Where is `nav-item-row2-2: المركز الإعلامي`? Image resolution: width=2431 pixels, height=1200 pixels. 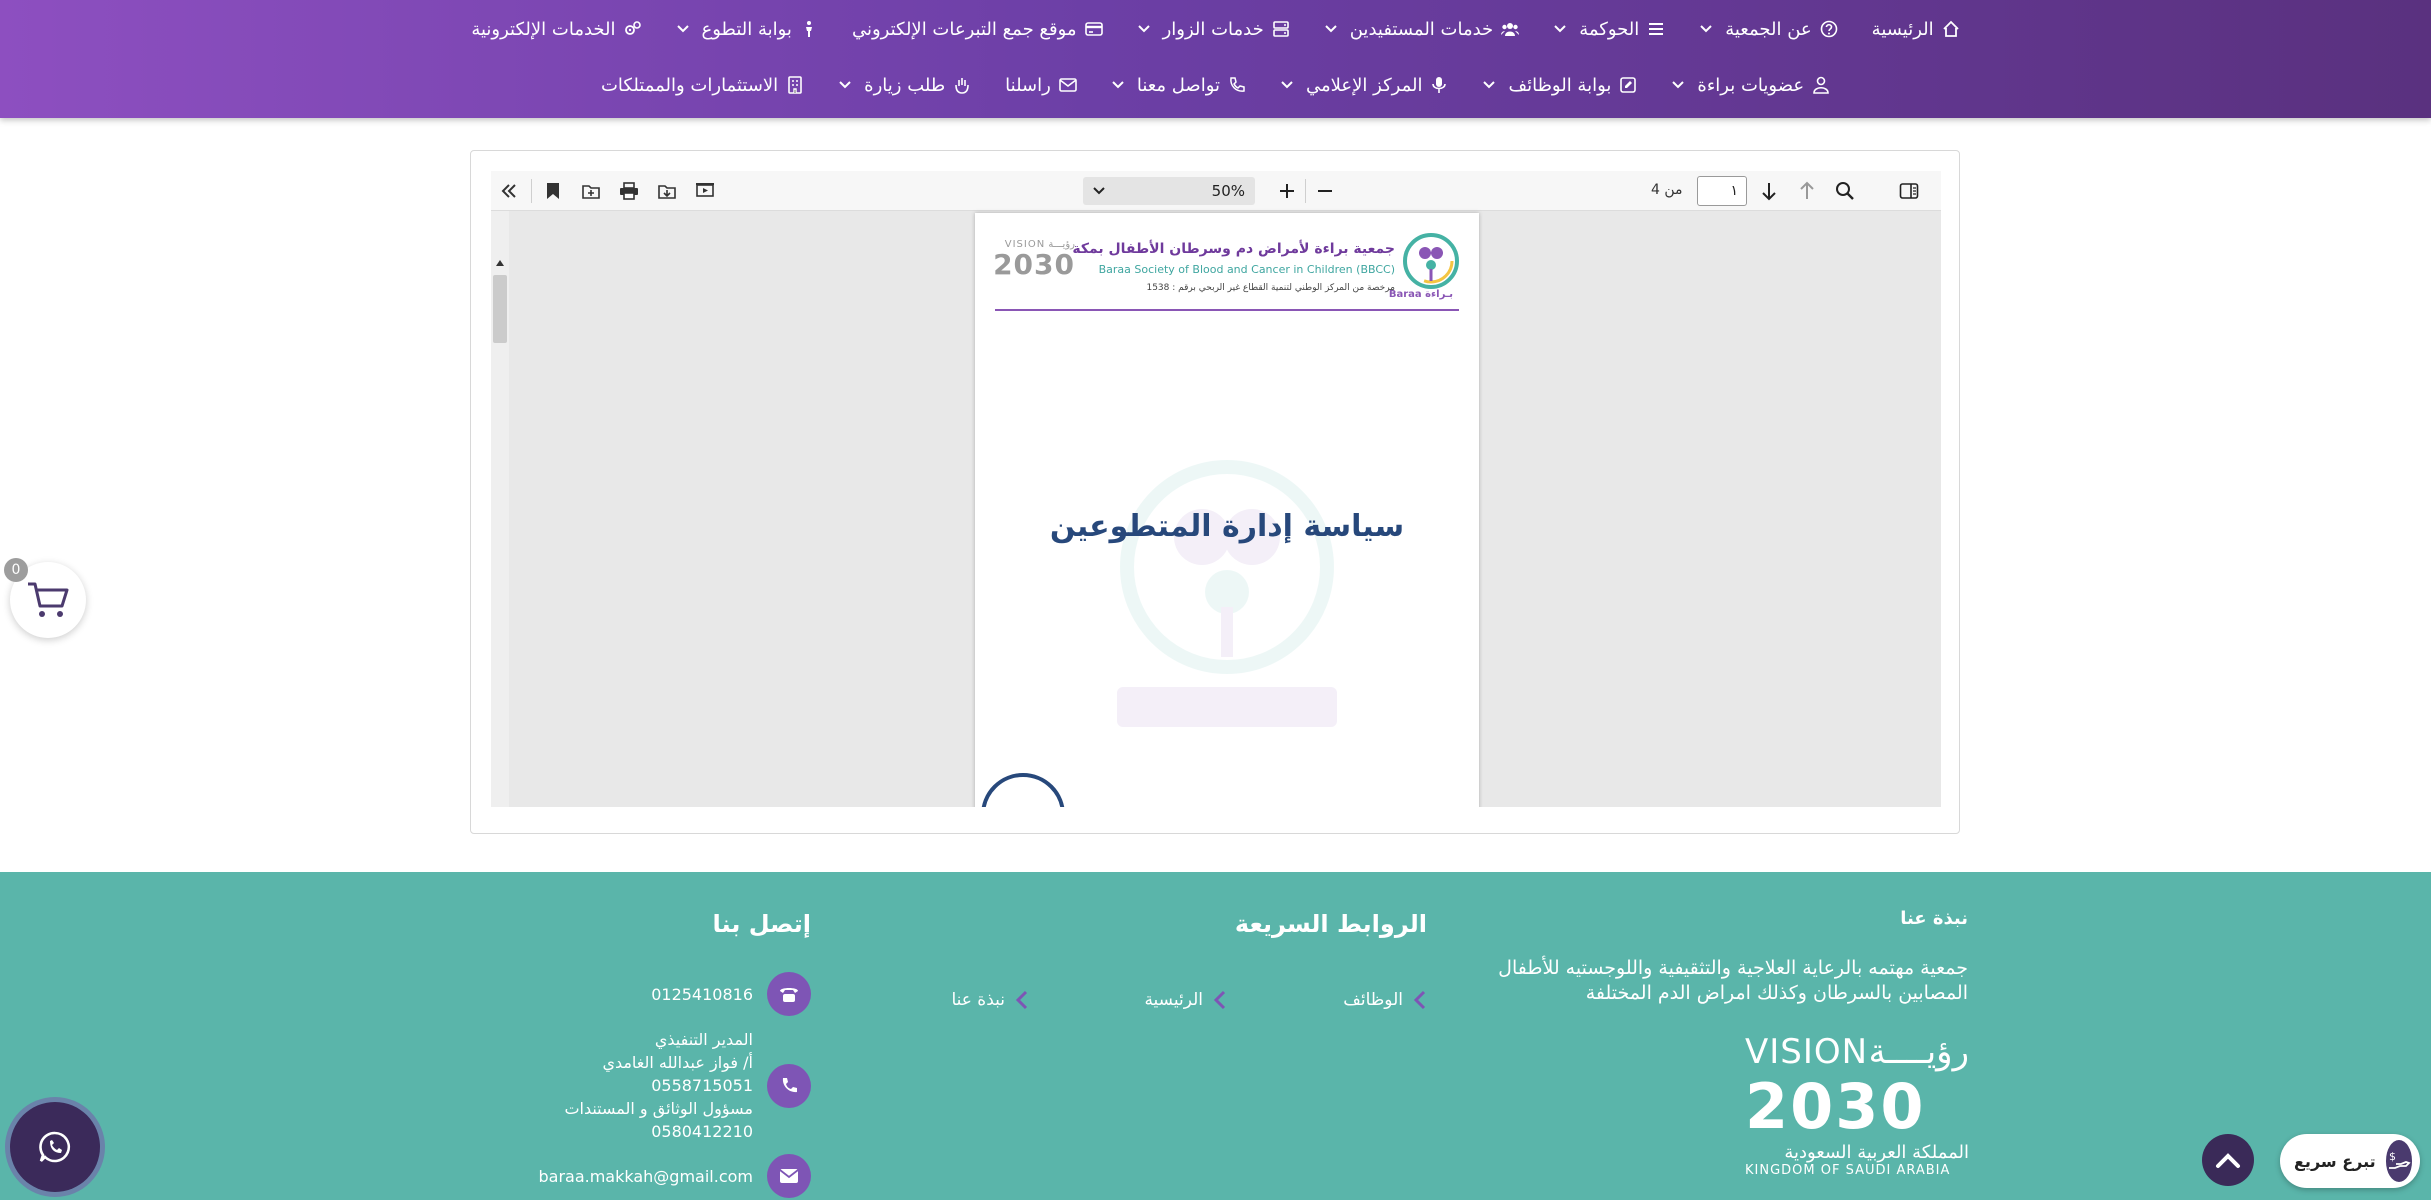
nav-item-row2-2: المركز الإعلامي is located at coordinates (1364, 85).